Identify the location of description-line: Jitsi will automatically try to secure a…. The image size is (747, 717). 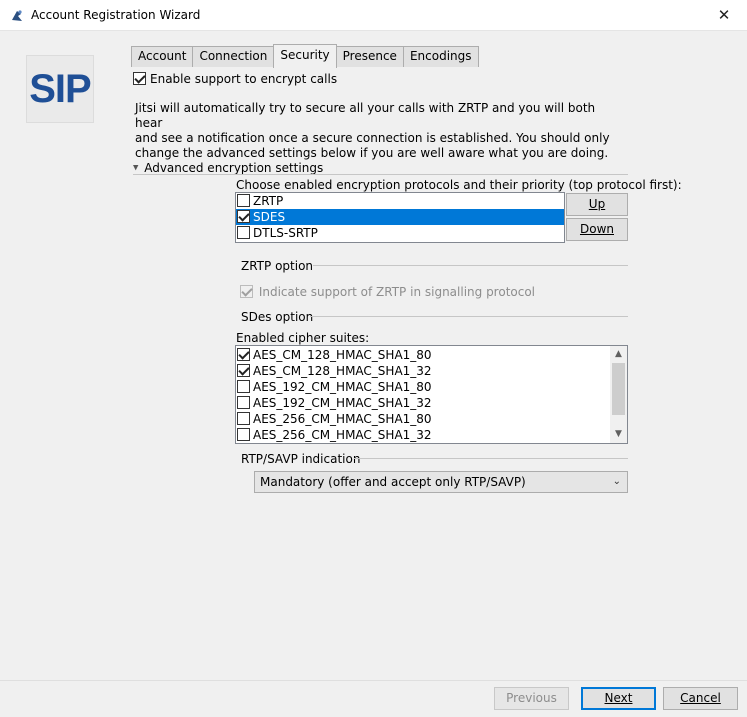
(365, 115).